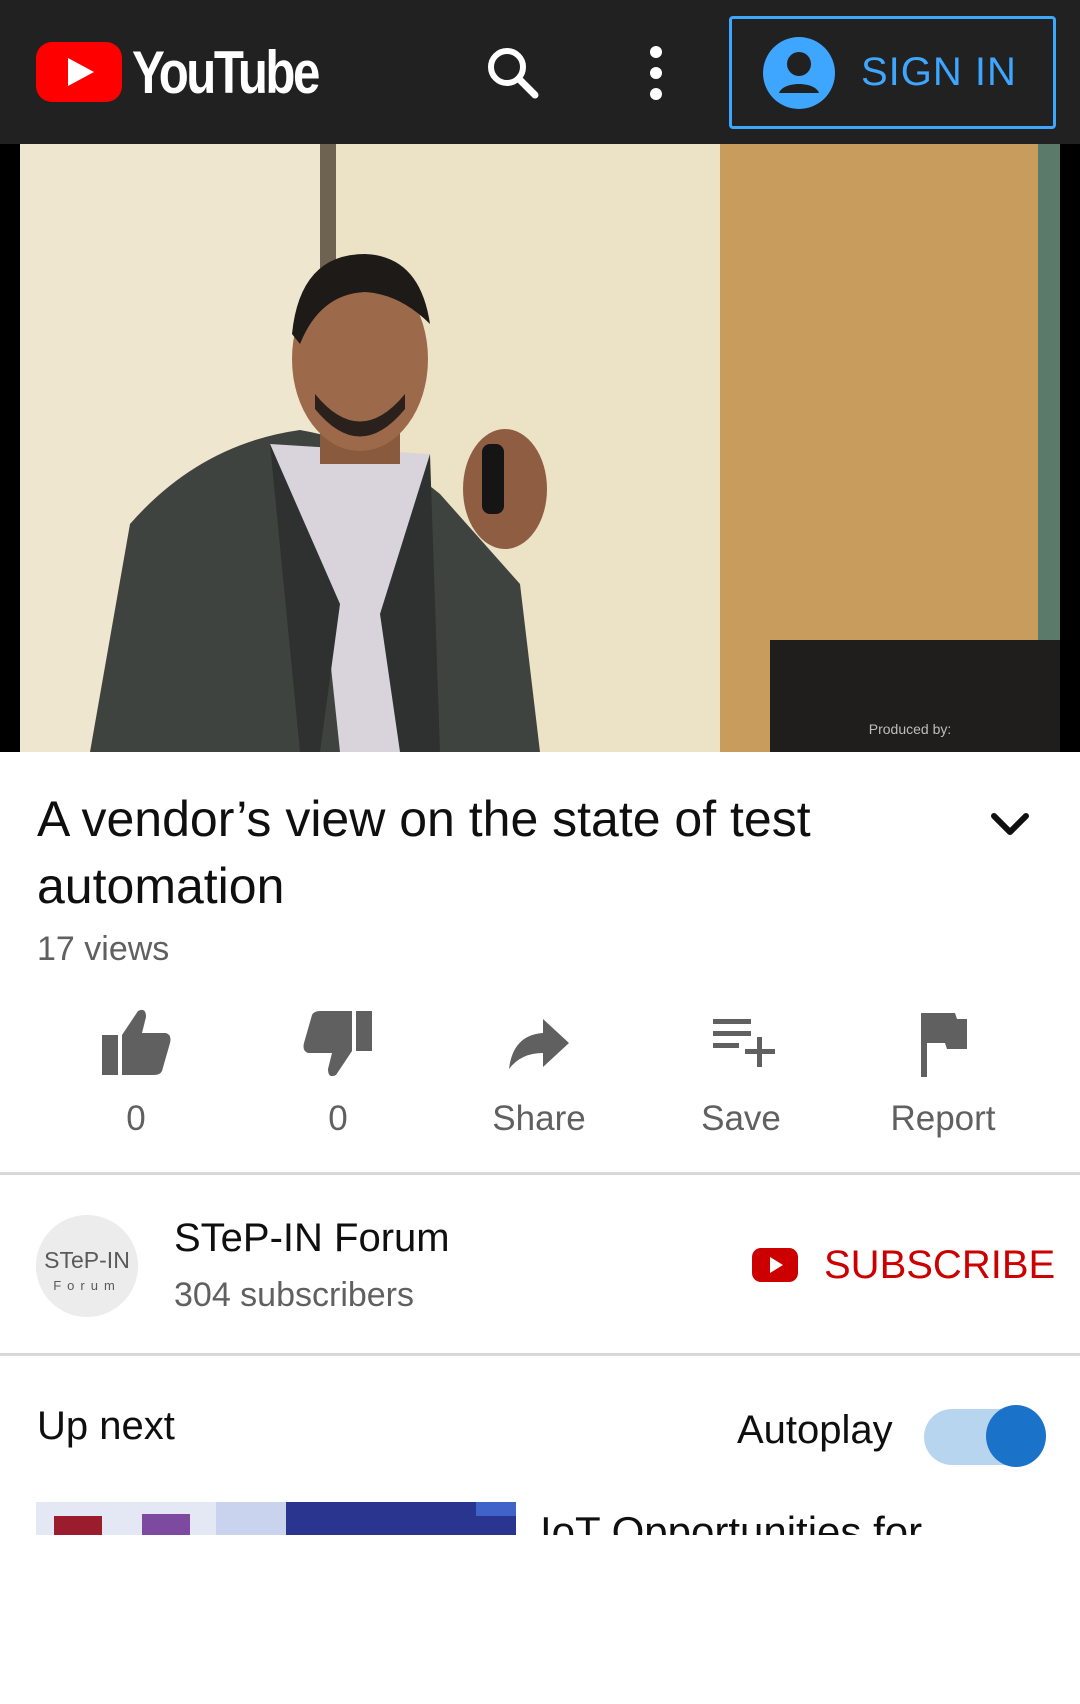 This screenshot has width=1080, height=1704. What do you see at coordinates (944, 1045) in the screenshot?
I see `flag-icon` at bounding box center [944, 1045].